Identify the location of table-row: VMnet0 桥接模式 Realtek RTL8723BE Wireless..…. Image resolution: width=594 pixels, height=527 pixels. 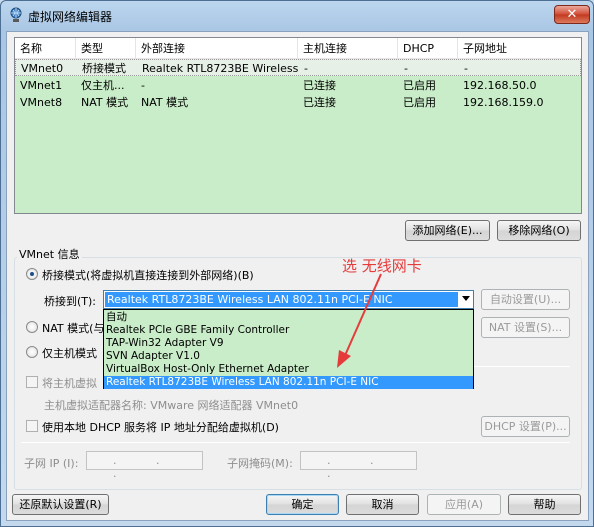
(298, 67).